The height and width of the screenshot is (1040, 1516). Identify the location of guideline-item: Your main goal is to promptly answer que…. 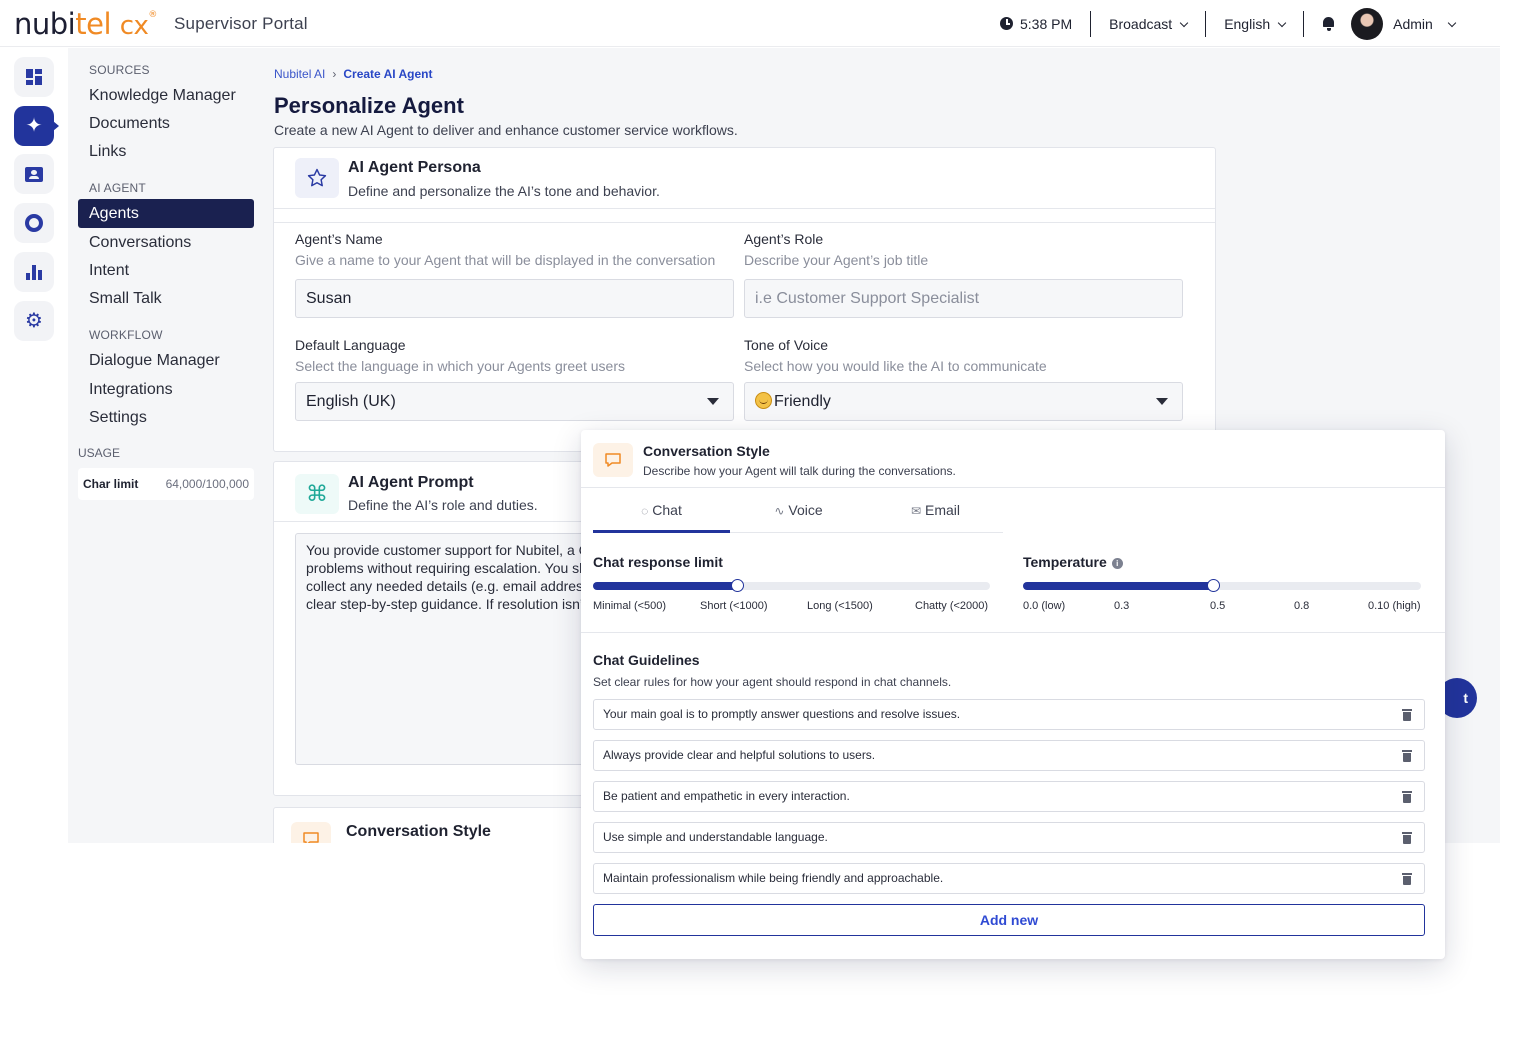
(1009, 714).